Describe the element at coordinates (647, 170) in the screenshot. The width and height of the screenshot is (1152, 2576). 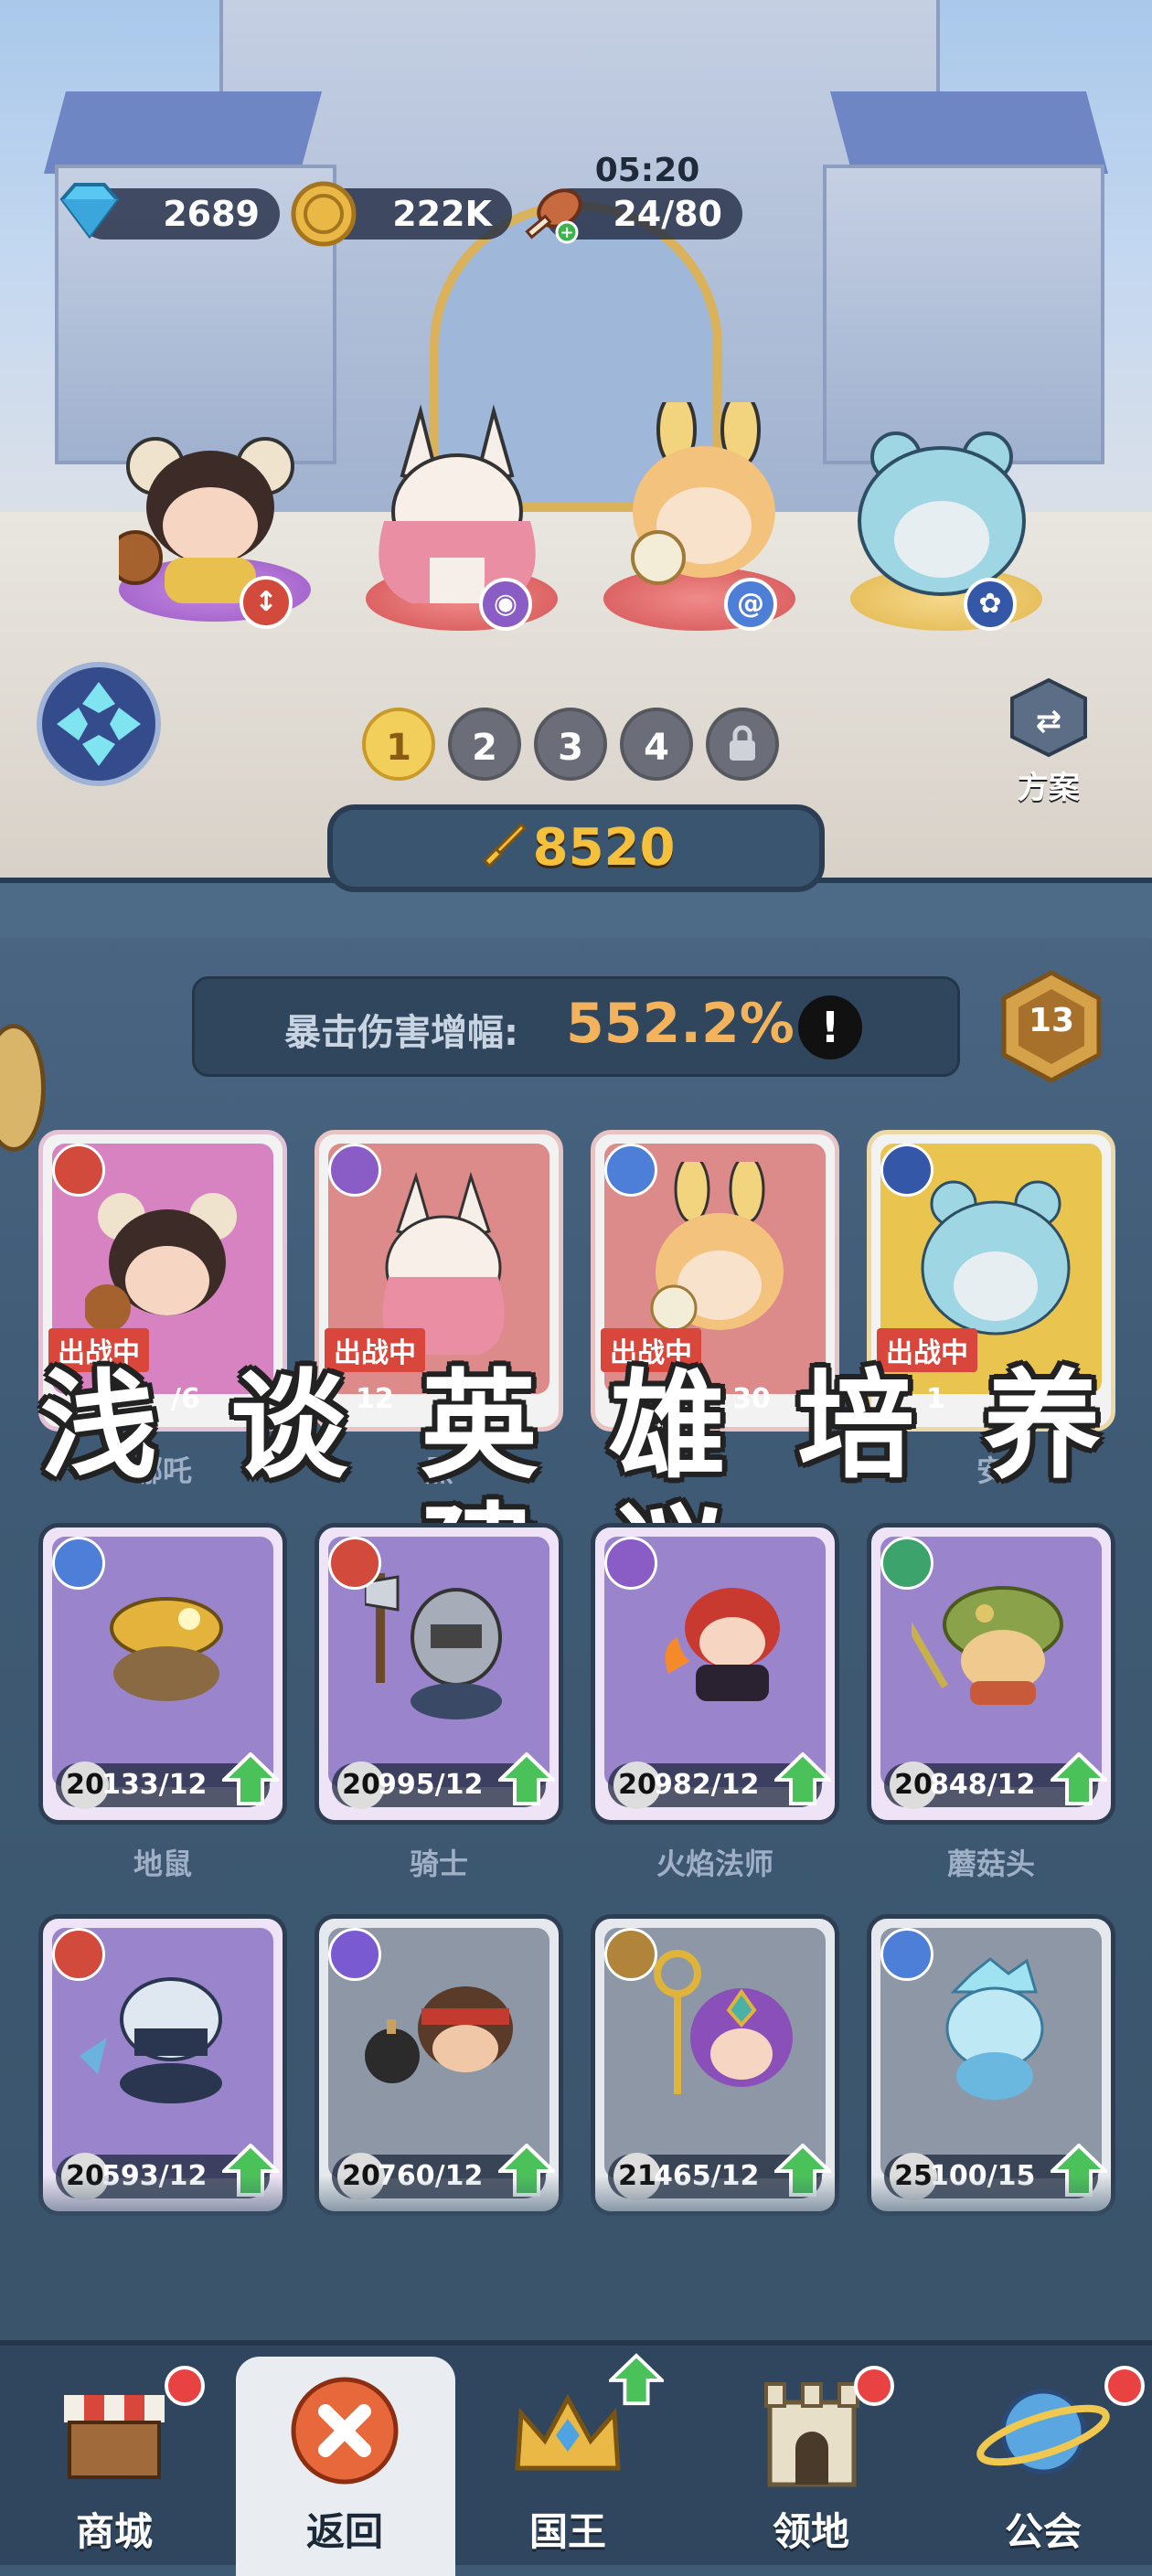
I see `stamina-timer: 05:20` at that location.